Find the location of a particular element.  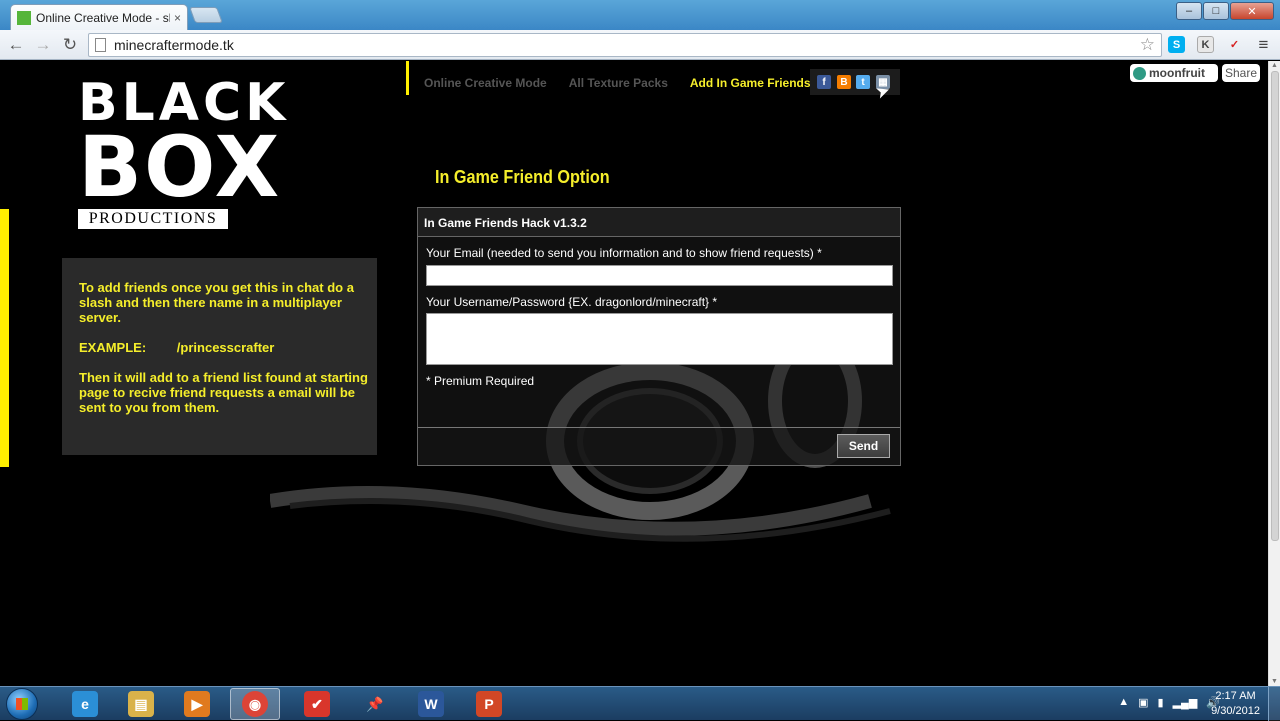

tray-app-icon: ▣ is located at coordinates (1143, 702).